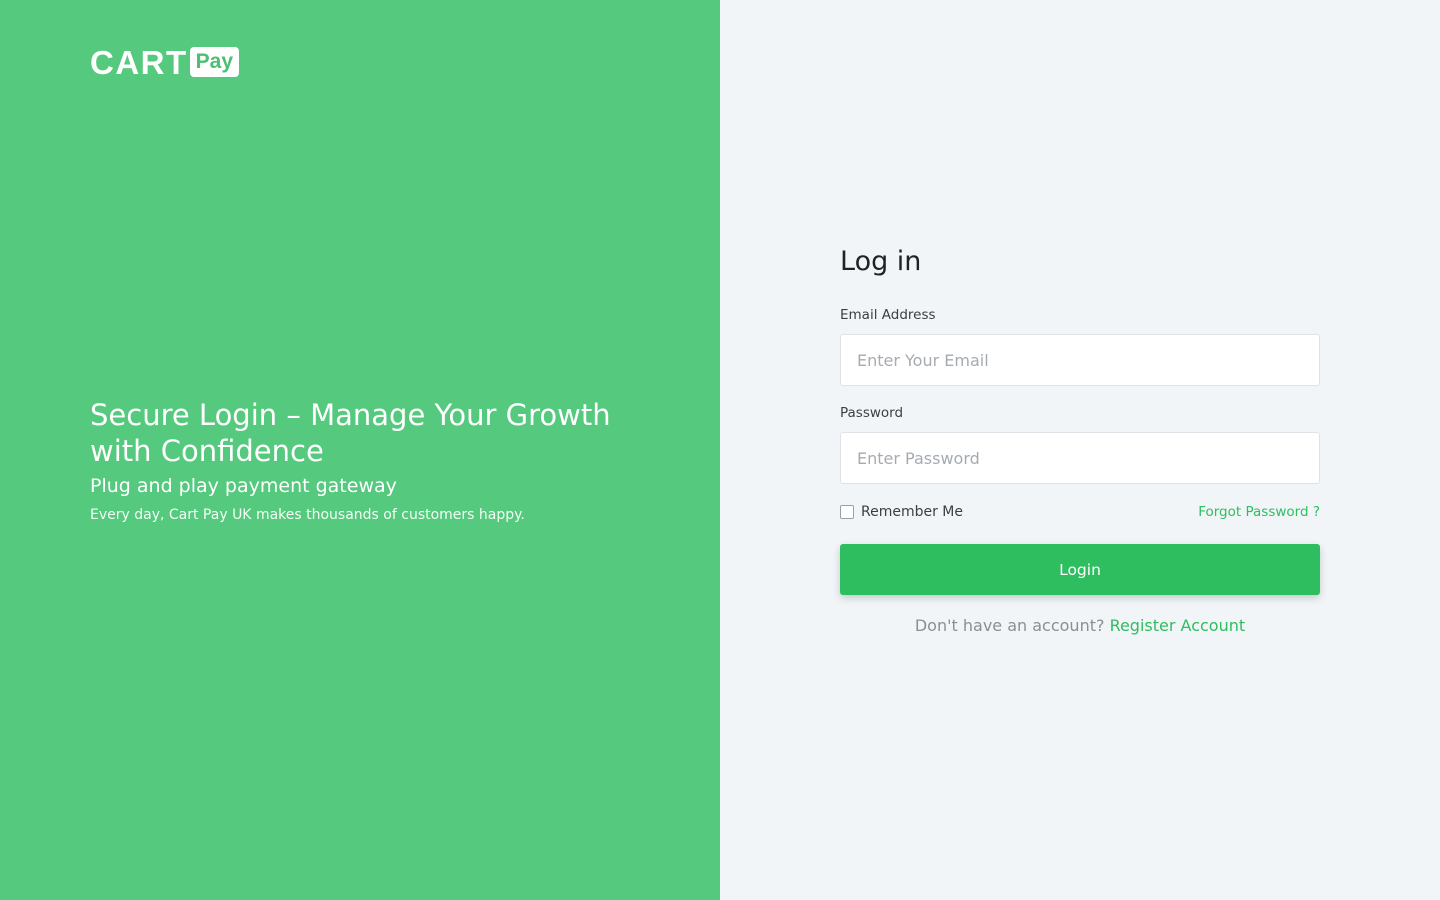  I want to click on register-row: Don't have an account? Register Account, so click(1080, 626).